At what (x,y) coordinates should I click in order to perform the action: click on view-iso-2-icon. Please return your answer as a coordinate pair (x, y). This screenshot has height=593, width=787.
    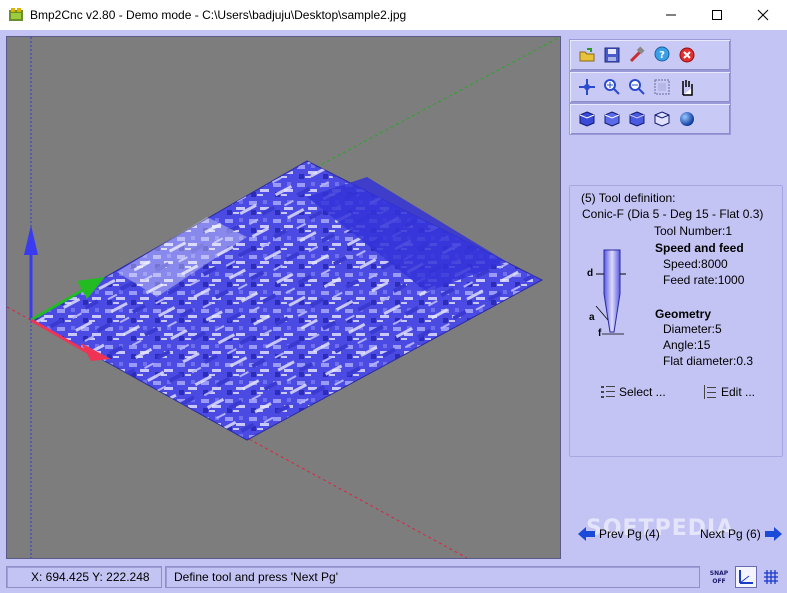
    Looking at the image, I should click on (612, 119).